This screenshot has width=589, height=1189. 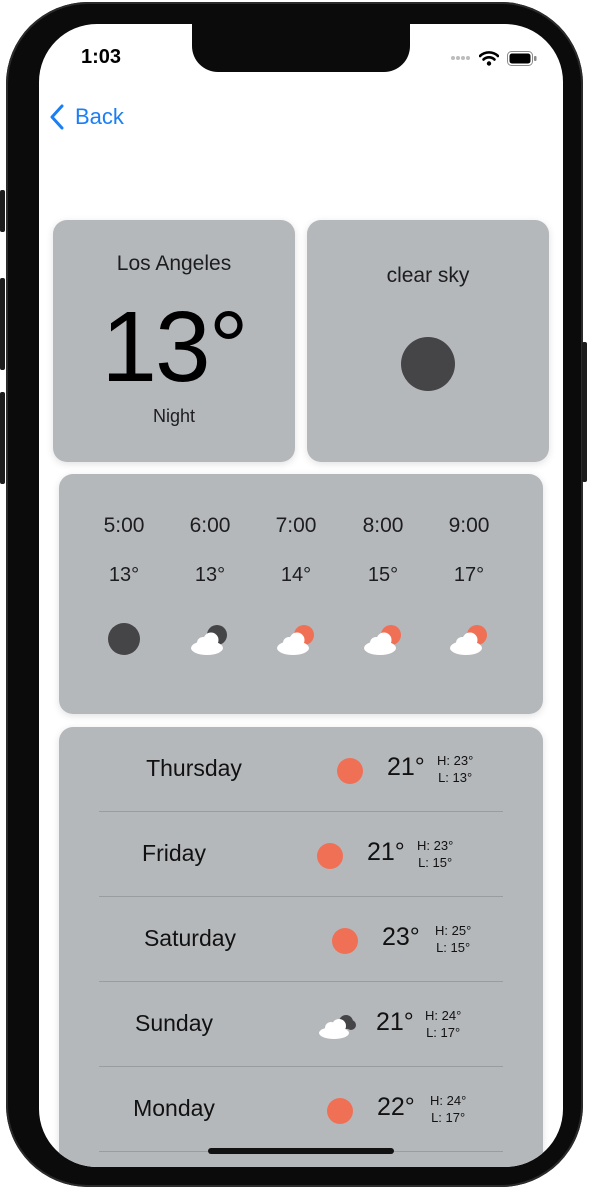 I want to click on hour-temperature: 15°, so click(x=383, y=575).